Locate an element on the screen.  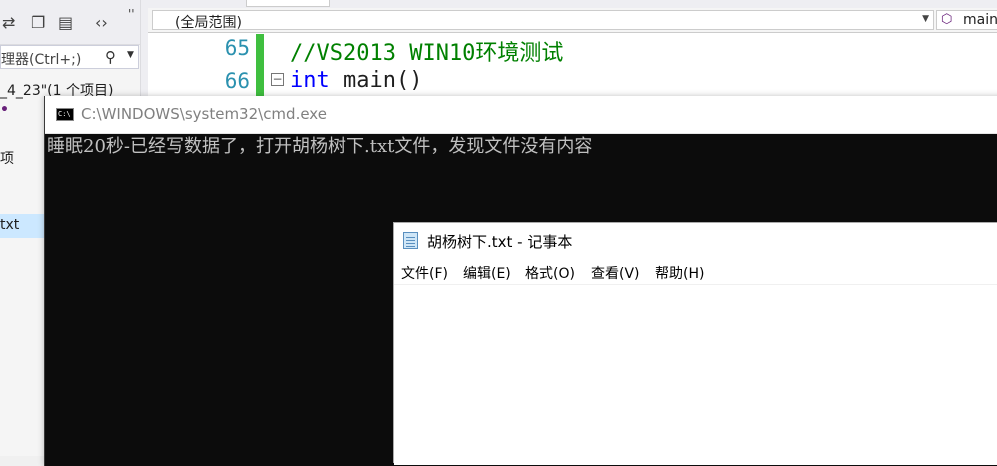
navigation-bar: (全局范围) ▼ ⬡ main is located at coordinates (572, 20).